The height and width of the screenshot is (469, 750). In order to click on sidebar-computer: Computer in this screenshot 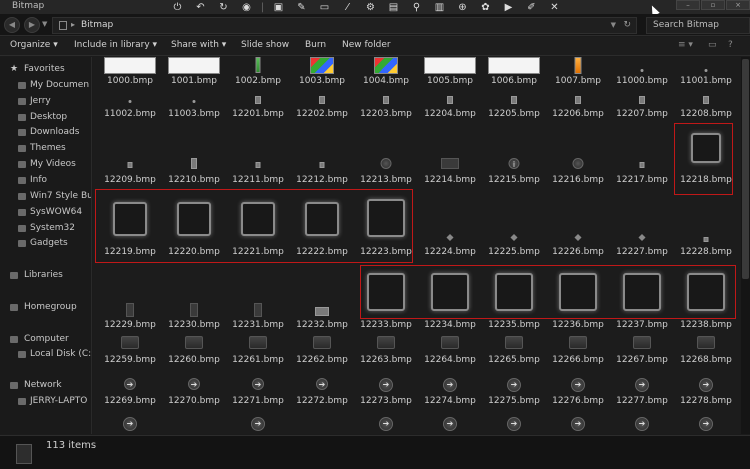, I will do `click(45, 340)`.